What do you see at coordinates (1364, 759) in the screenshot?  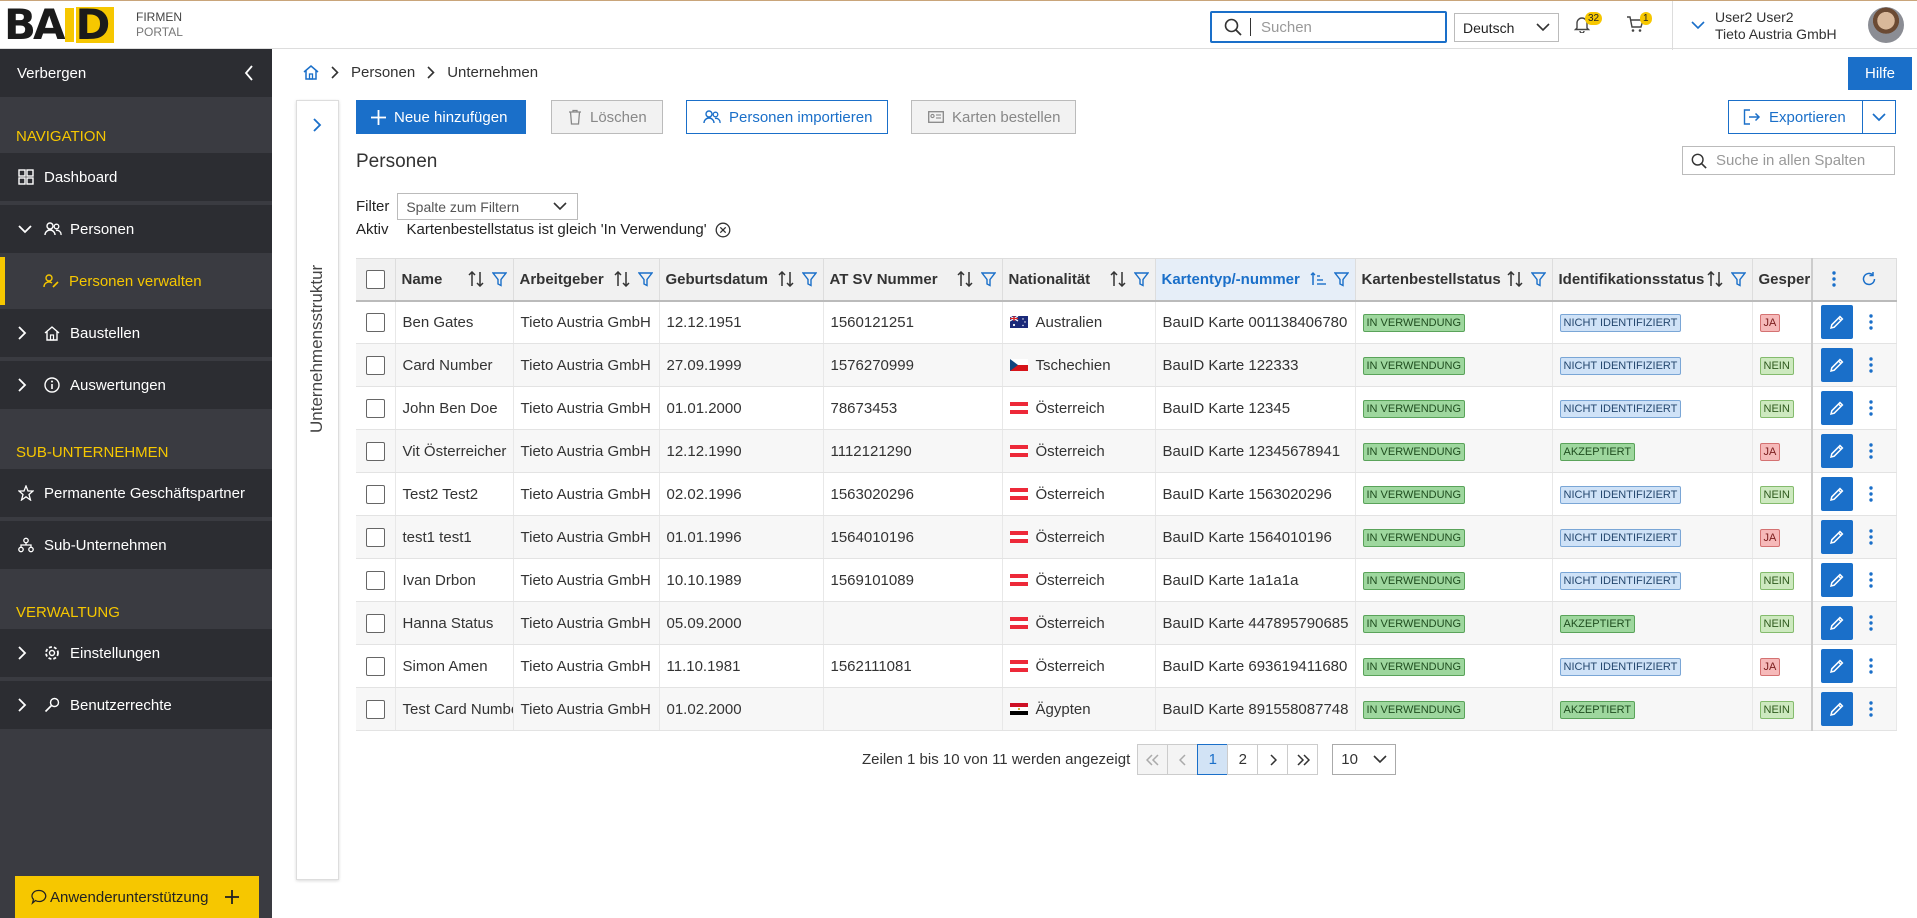 I see `page-size-select: 10` at bounding box center [1364, 759].